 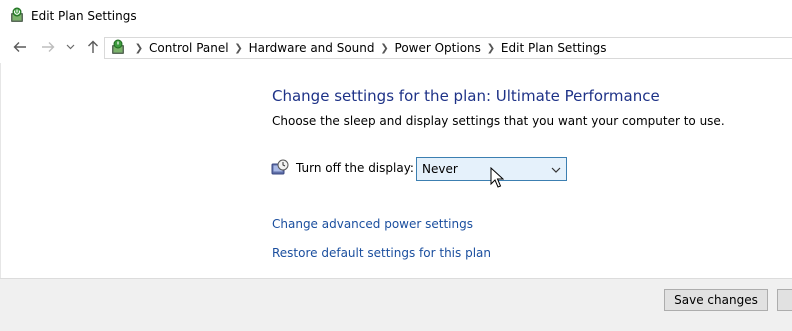 I want to click on forward-button, so click(x=48, y=47).